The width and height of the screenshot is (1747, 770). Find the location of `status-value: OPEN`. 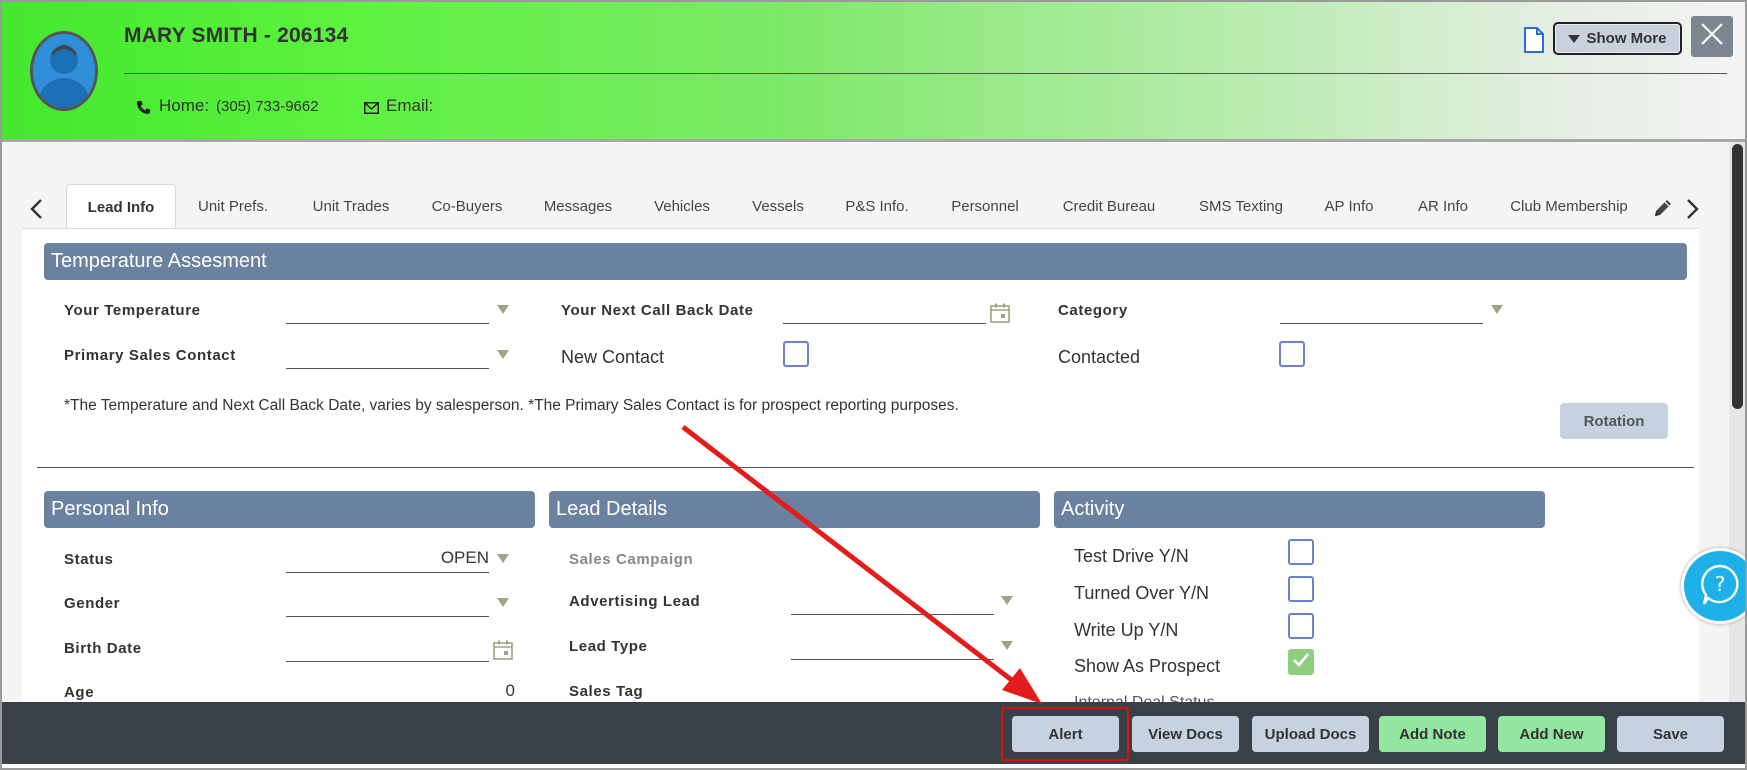

status-value: OPEN is located at coordinates (387, 558).